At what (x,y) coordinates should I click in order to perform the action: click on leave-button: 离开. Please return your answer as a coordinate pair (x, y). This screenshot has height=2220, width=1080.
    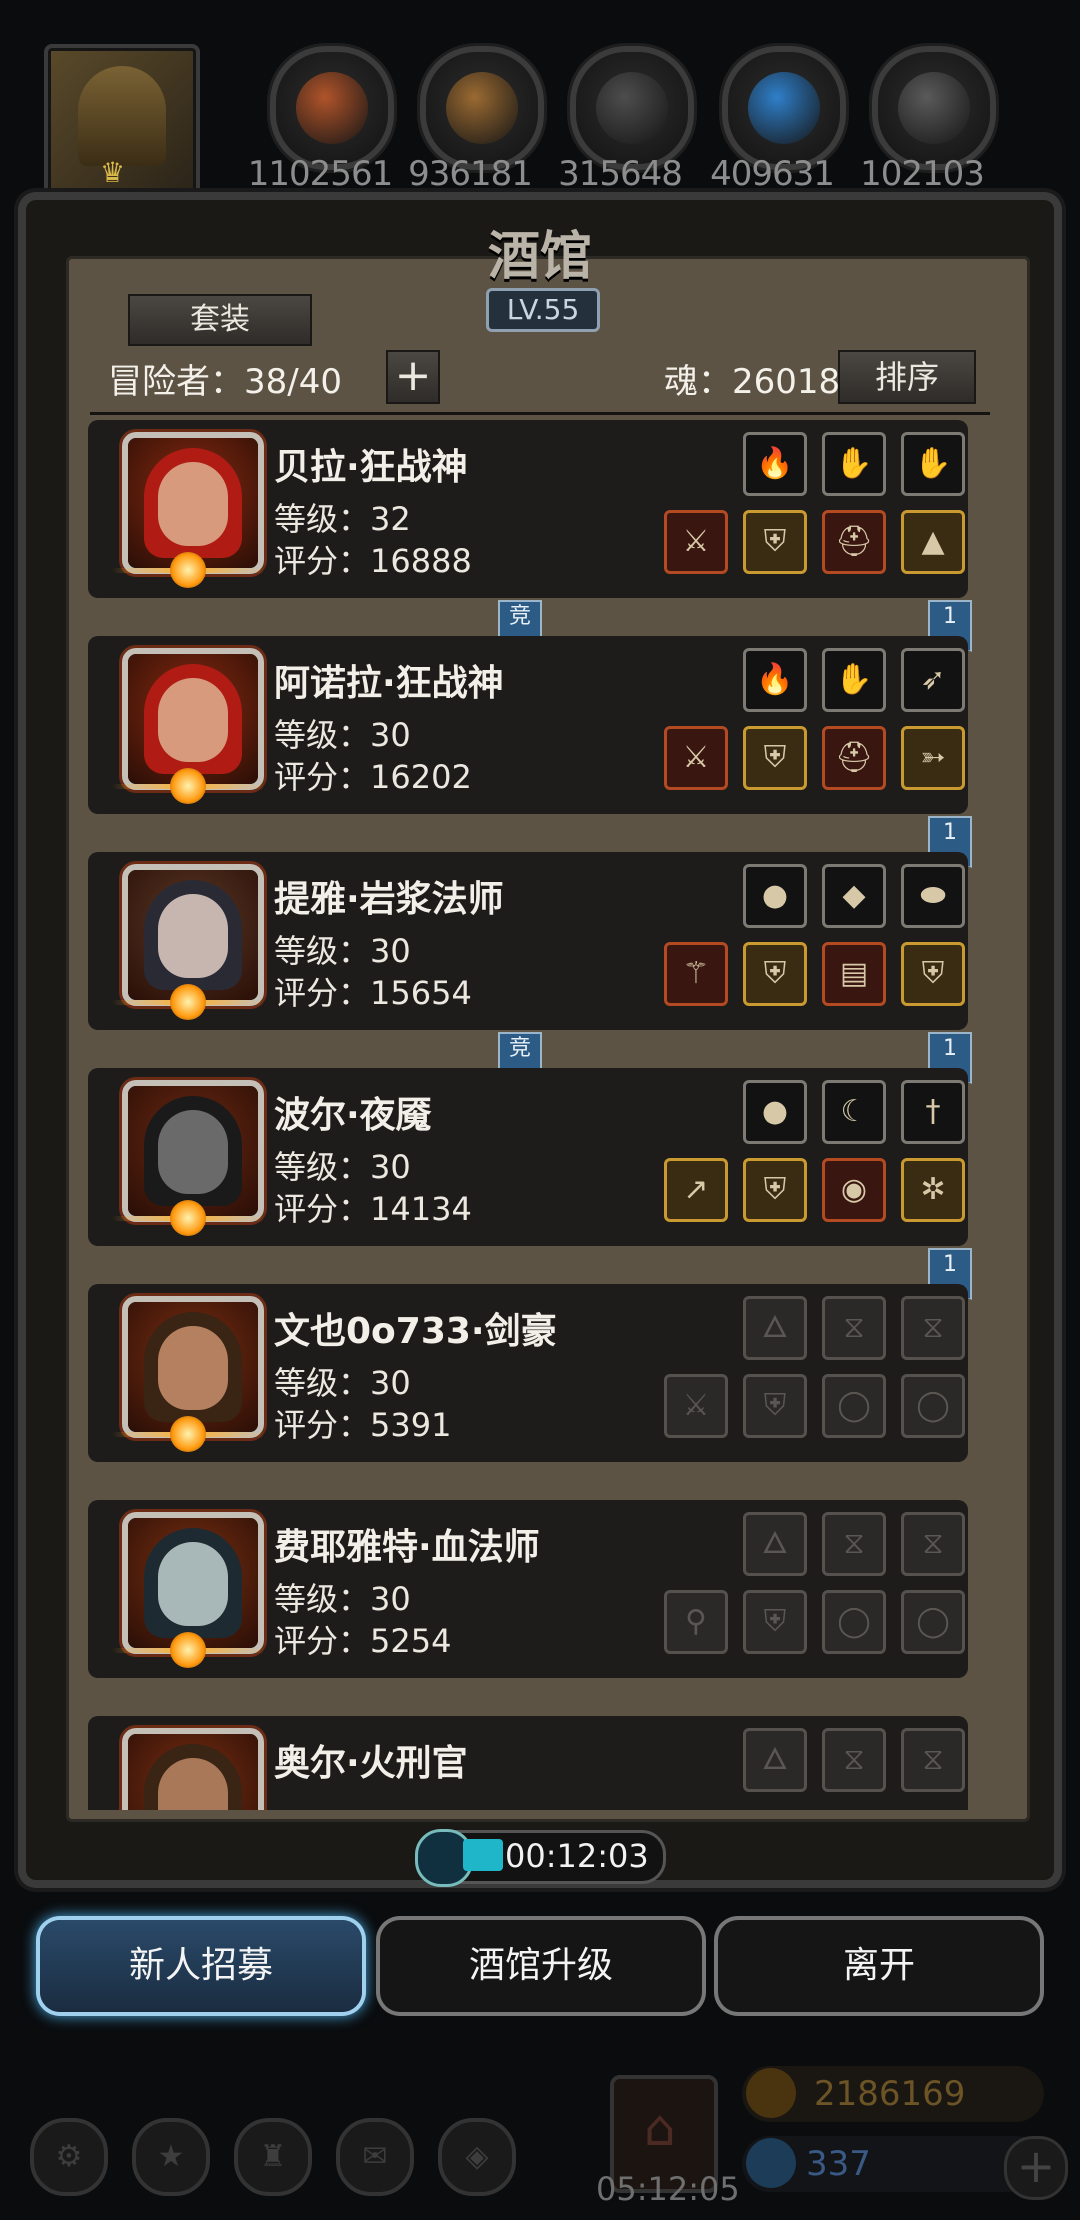
    Looking at the image, I should click on (879, 1966).